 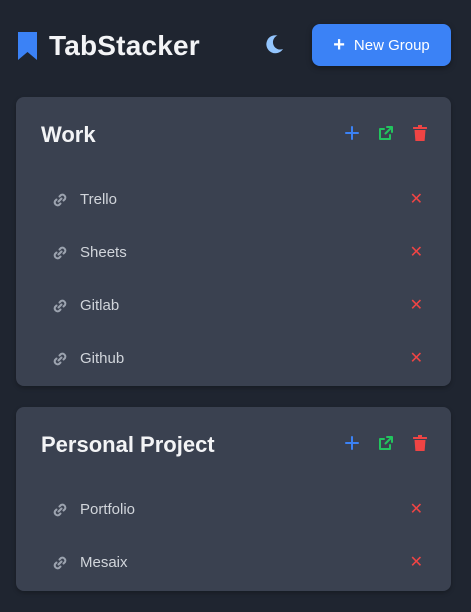 I want to click on moon-icon, so click(x=274, y=44).